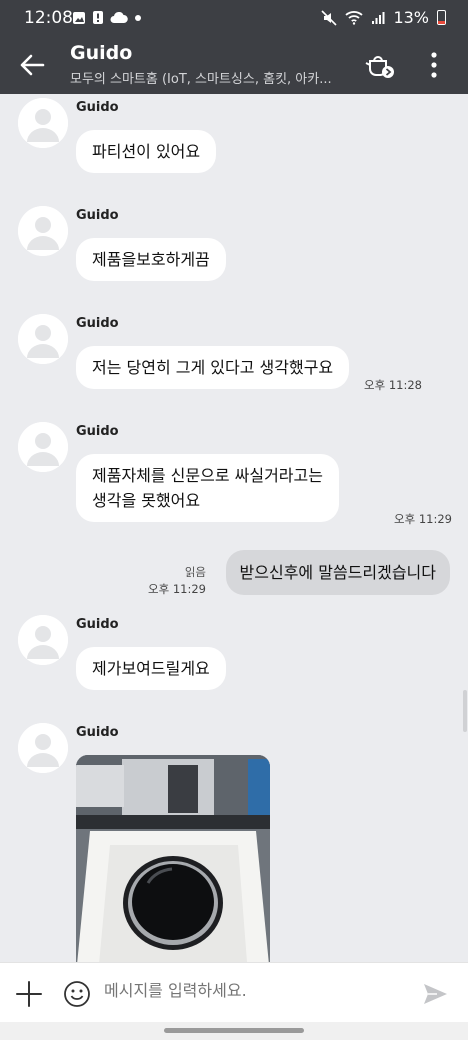 The height and width of the screenshot is (1040, 468). Describe the element at coordinates (434, 65) in the screenshot. I see `more-options-icon` at that location.